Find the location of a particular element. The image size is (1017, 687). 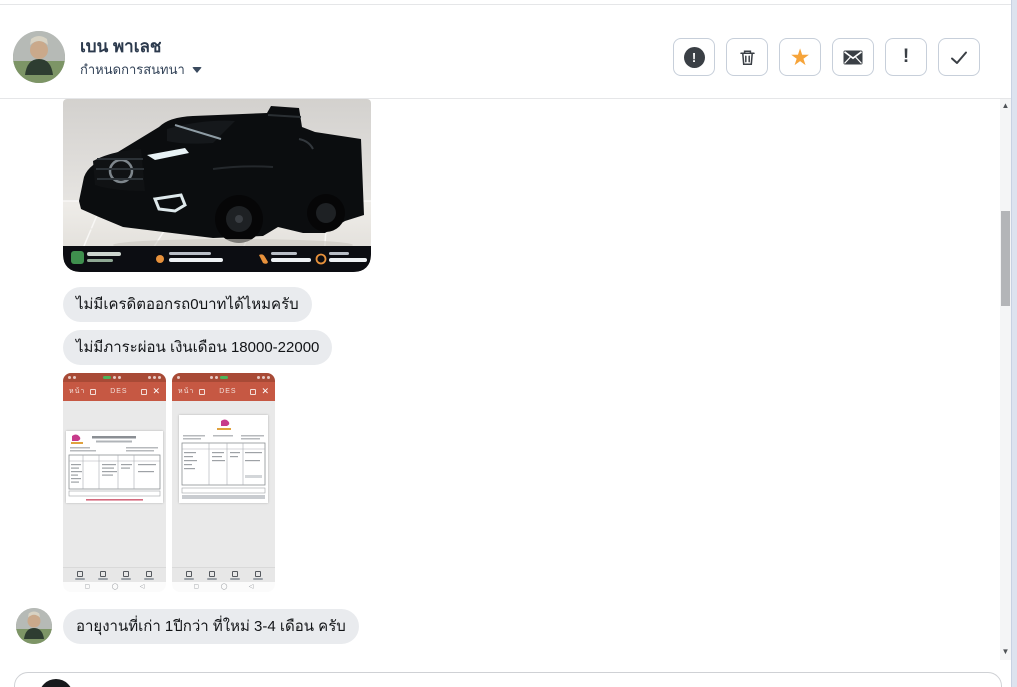

scrollbar-thumb is located at coordinates (1005, 258).